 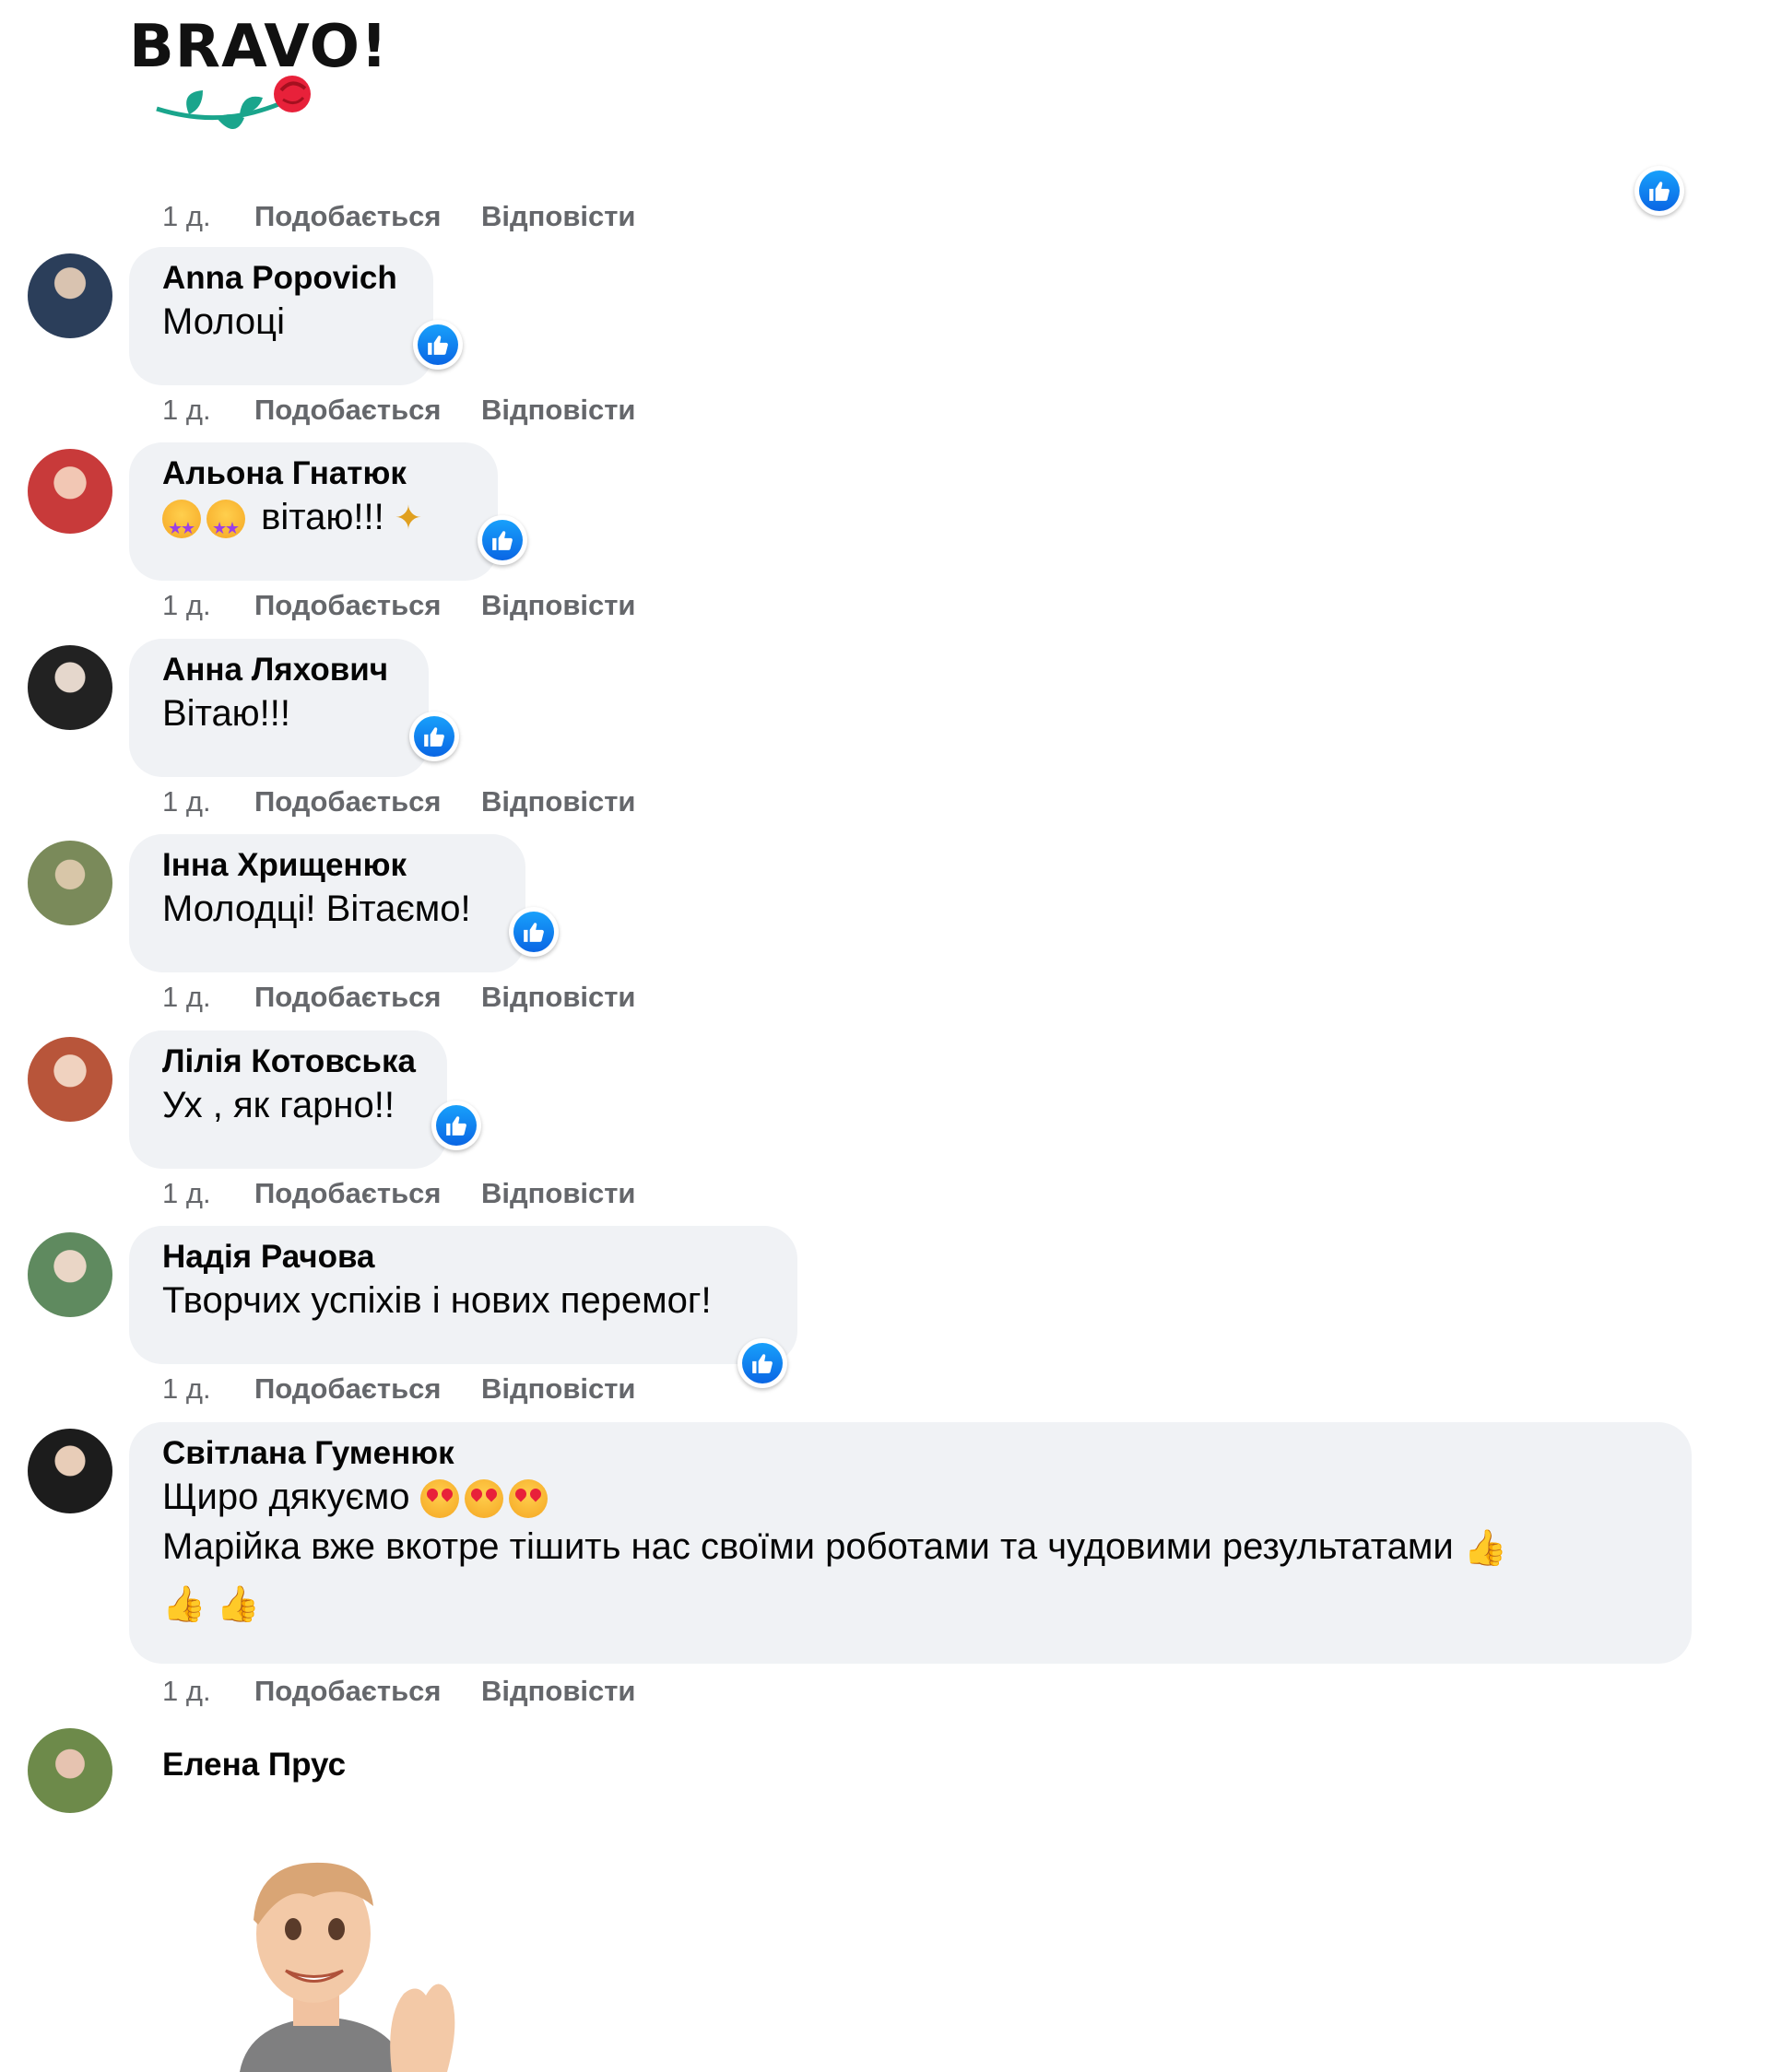 I want to click on comment-text-row: Щиро дякуємо, so click(x=910, y=1497).